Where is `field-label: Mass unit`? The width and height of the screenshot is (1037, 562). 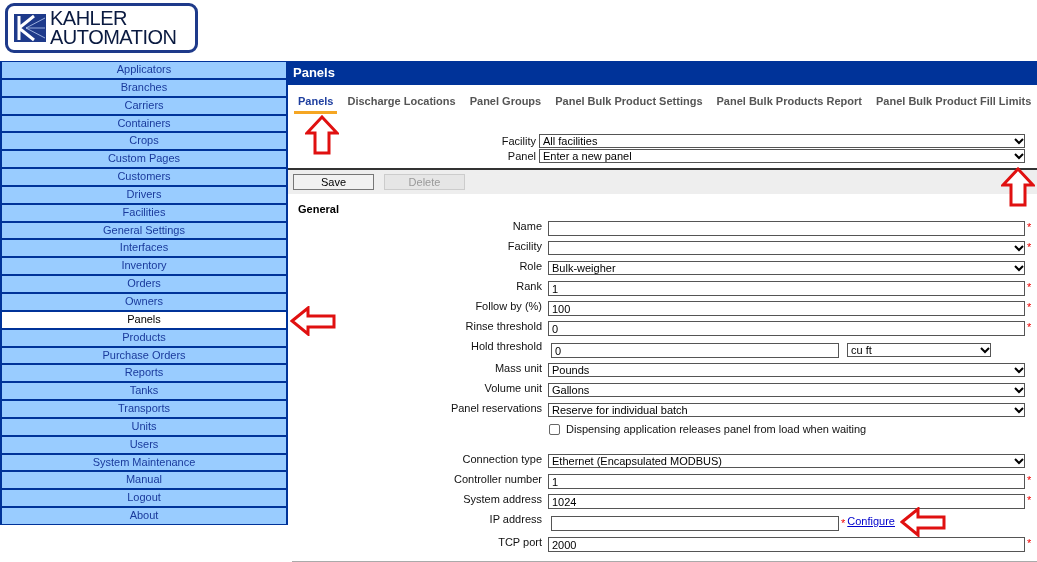
field-label: Mass unit is located at coordinates (518, 368).